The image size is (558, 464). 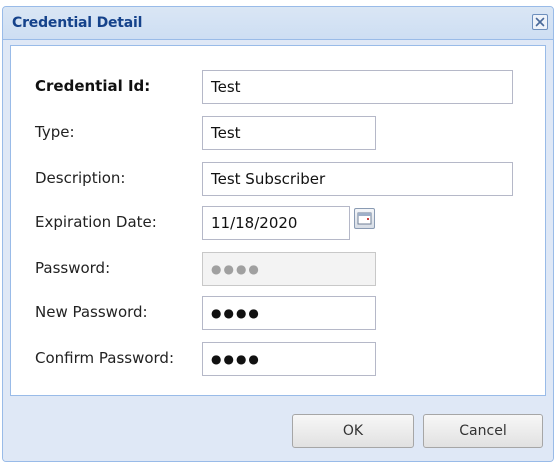 What do you see at coordinates (91, 312) in the screenshot?
I see `new-password-label: New Password:` at bounding box center [91, 312].